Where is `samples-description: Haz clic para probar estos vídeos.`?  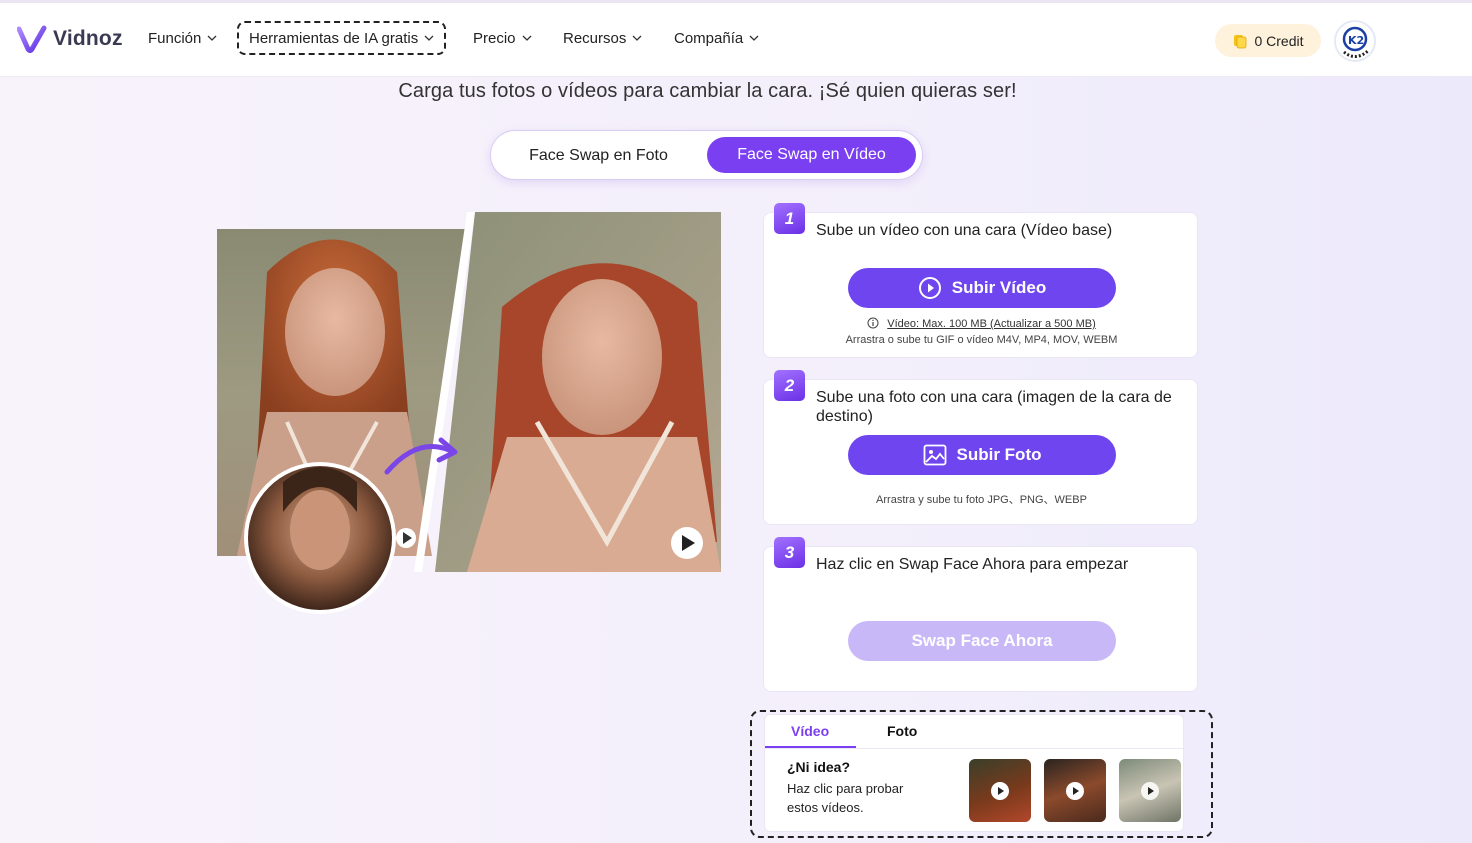
samples-description: Haz clic para probar estos vídeos. is located at coordinates (845, 798).